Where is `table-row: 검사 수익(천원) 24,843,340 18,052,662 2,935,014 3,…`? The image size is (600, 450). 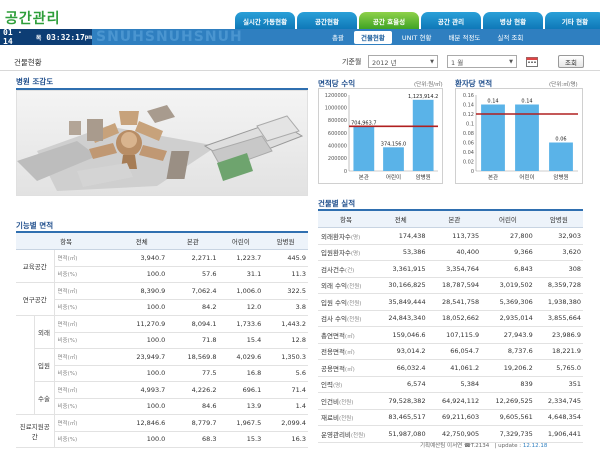 table-row: 검사 수익(천원) 24,843,340 18,052,662 2,935,014 3,… is located at coordinates (450, 318).